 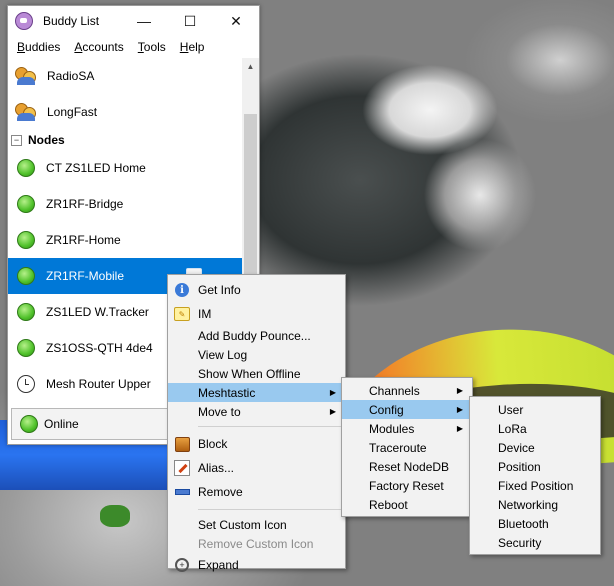 I want to click on menu-help: Help, so click(x=192, y=47).